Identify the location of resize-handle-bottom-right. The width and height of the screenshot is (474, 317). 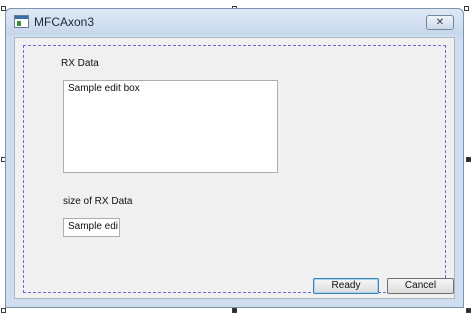
(468, 310).